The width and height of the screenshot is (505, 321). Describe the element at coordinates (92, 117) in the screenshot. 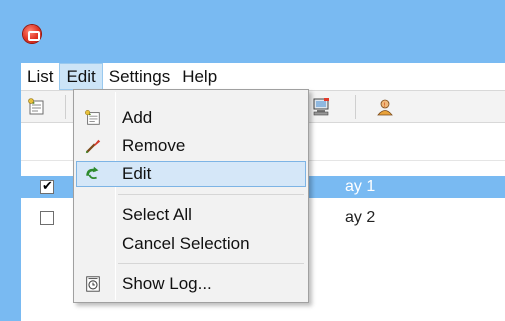

I see `add-icon` at that location.